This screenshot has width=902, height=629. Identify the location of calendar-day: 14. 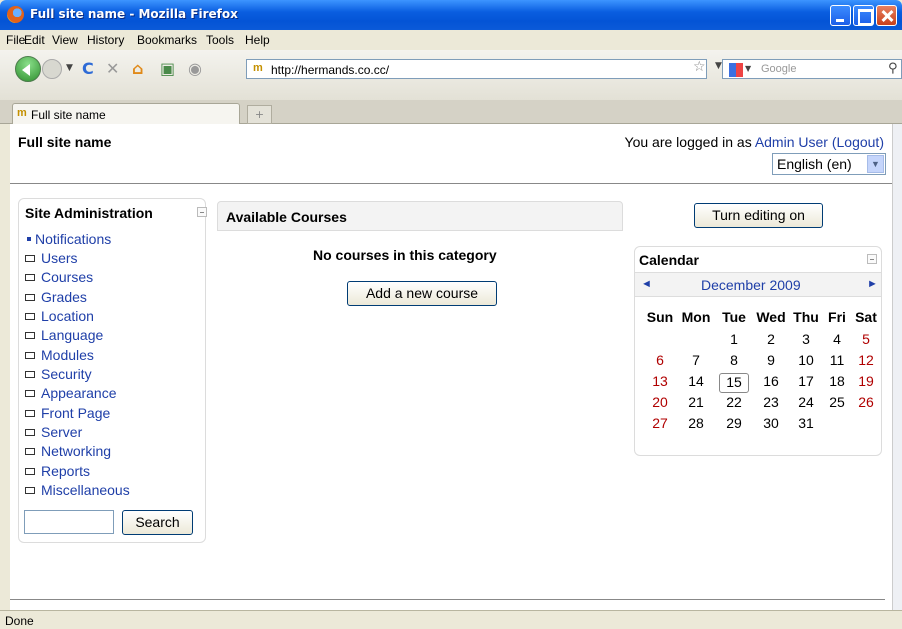
(696, 383).